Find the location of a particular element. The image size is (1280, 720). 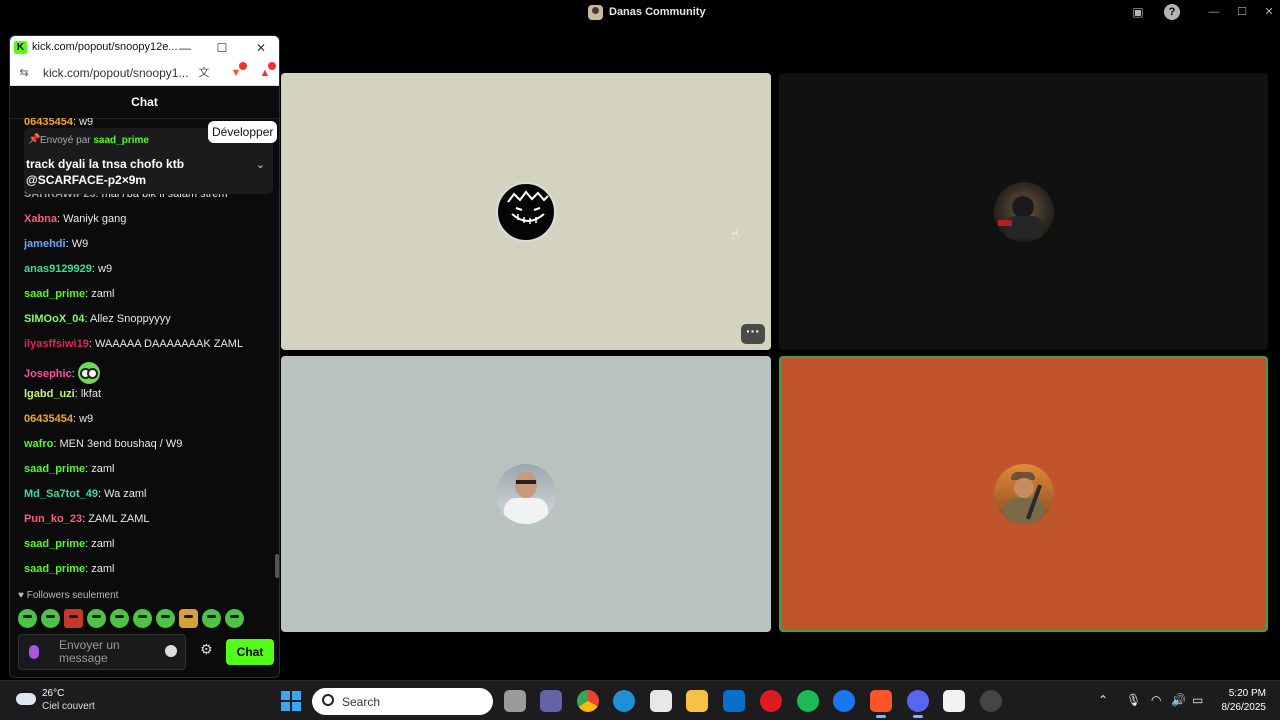

emoji-picker-icon is located at coordinates (171, 651).